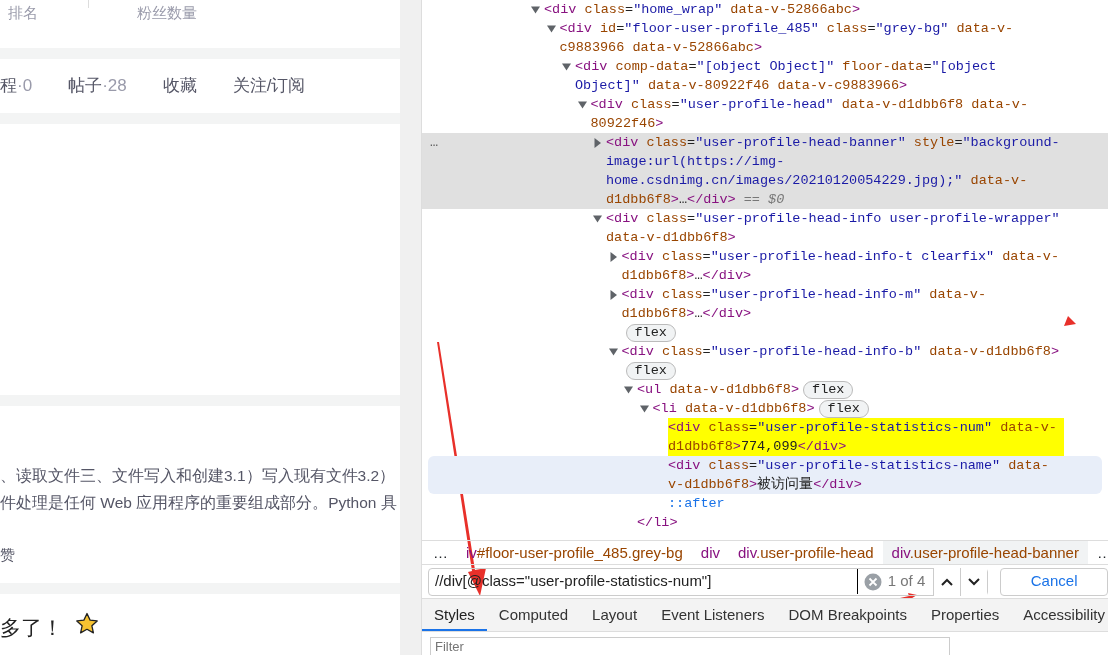  Describe the element at coordinates (7, 555) in the screenshot. I see `like-label: 赞` at that location.